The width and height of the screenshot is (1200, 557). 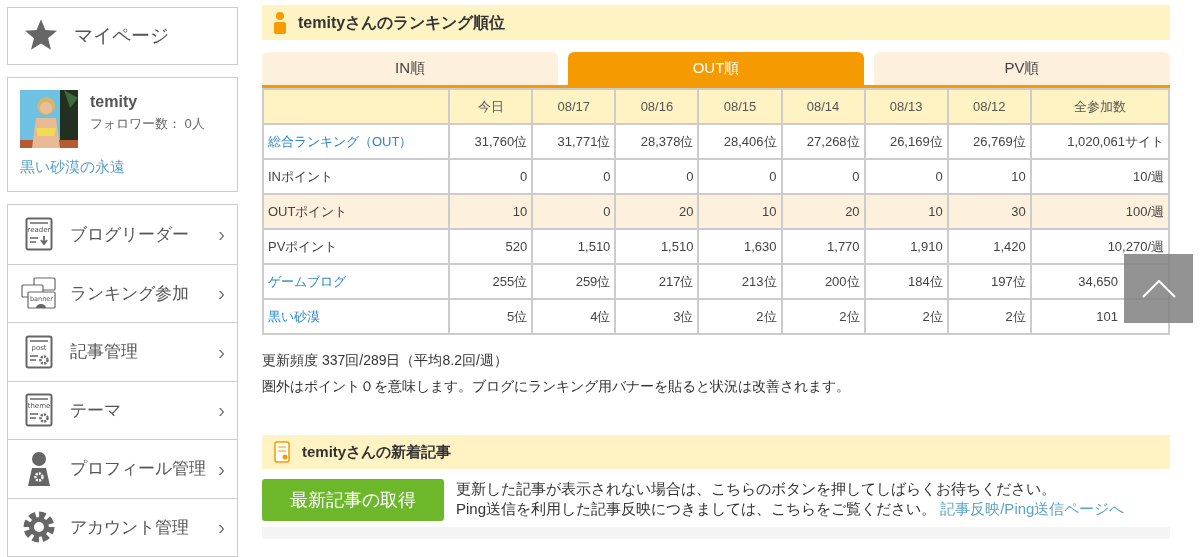 I want to click on table-cell: 4位, so click(x=574, y=316).